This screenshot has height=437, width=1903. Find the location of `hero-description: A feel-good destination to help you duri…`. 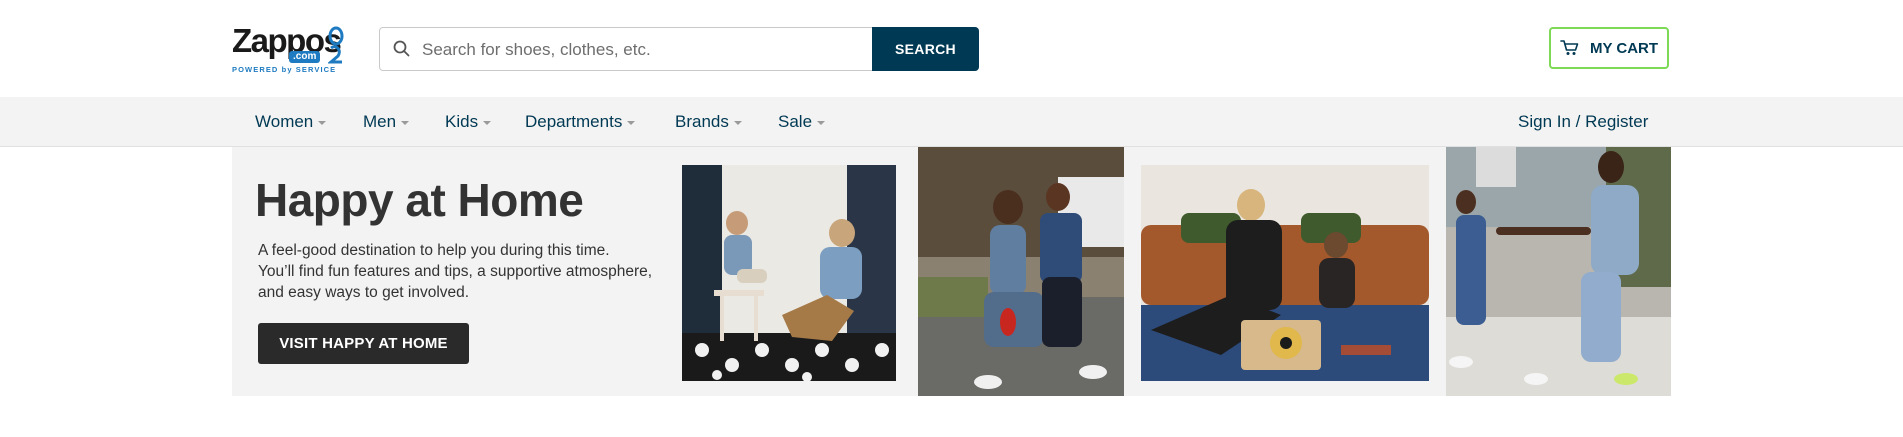

hero-description: A feel-good destination to help you duri… is located at coordinates (458, 271).